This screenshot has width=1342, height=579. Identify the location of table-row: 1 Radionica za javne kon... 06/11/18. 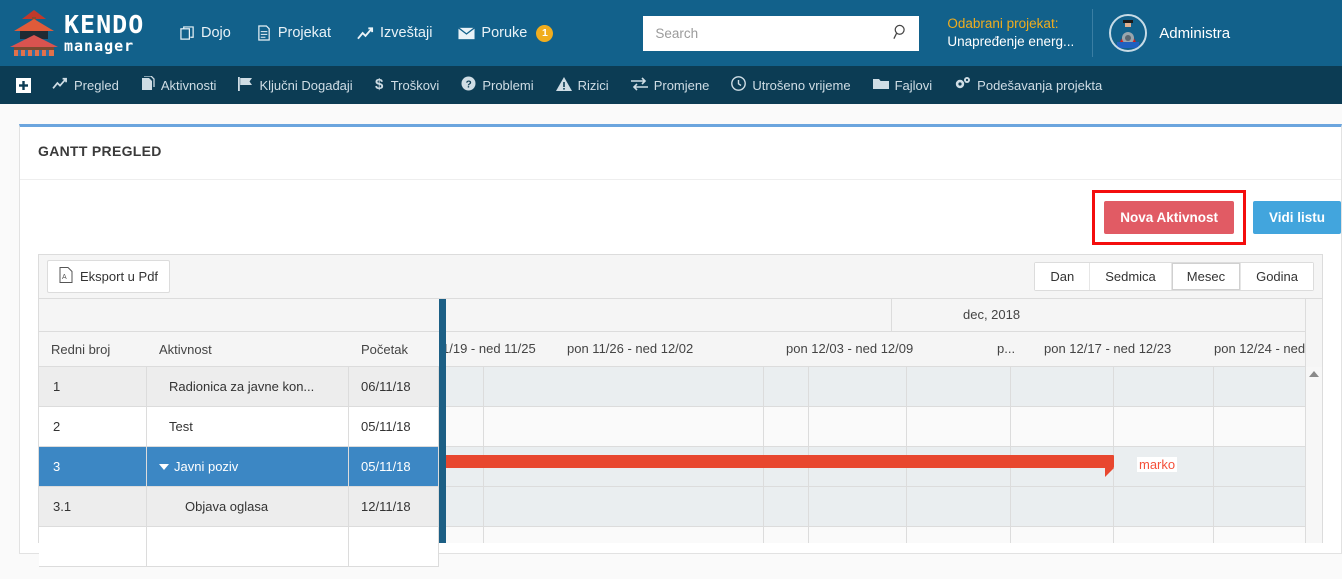
(239, 387).